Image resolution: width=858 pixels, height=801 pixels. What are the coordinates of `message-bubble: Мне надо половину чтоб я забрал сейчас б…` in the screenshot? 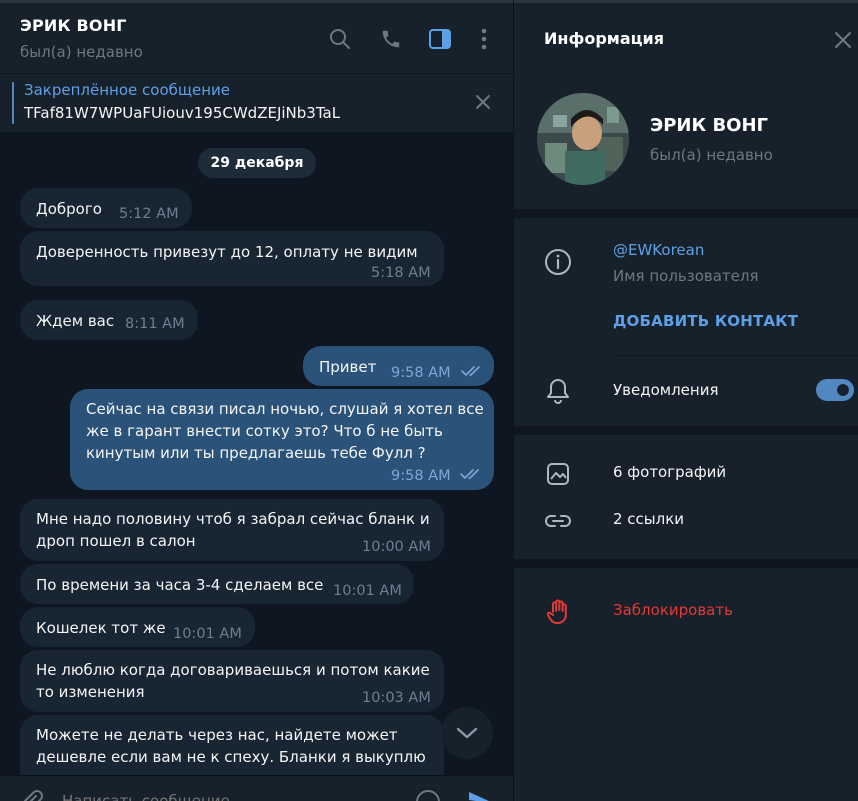 It's located at (232, 530).